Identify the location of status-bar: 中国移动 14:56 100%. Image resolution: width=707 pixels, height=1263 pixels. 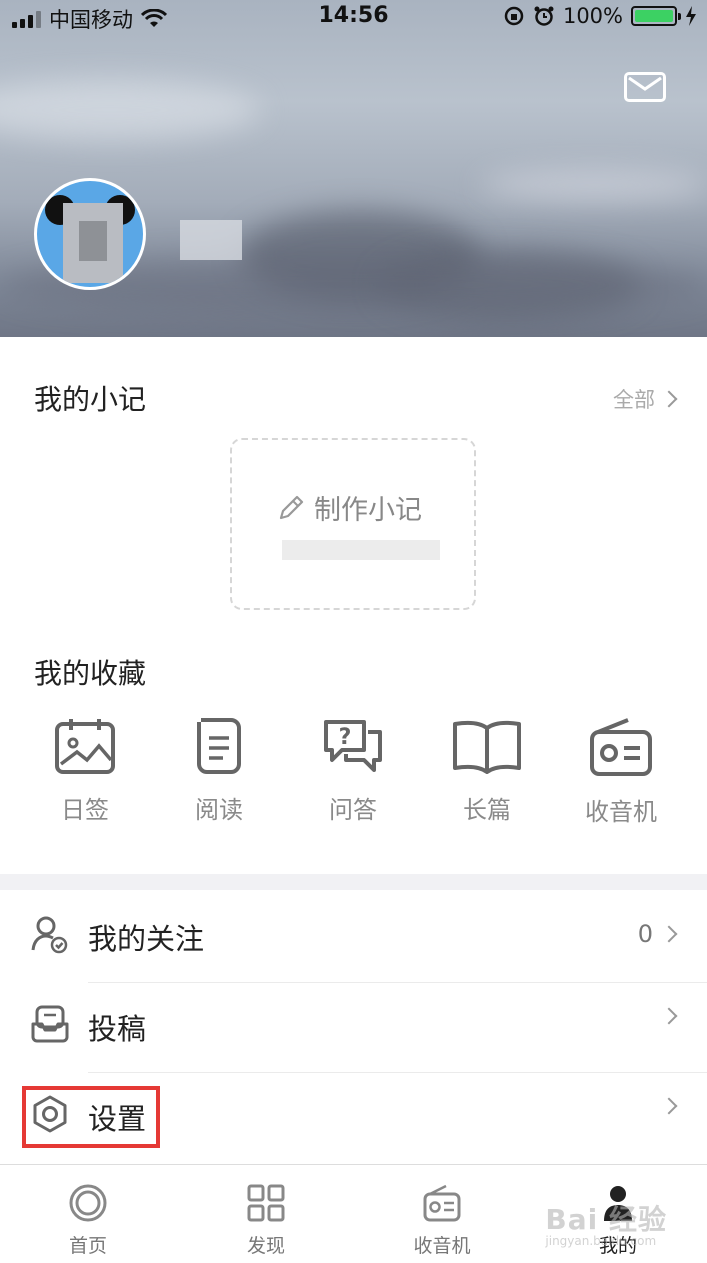
(353, 17).